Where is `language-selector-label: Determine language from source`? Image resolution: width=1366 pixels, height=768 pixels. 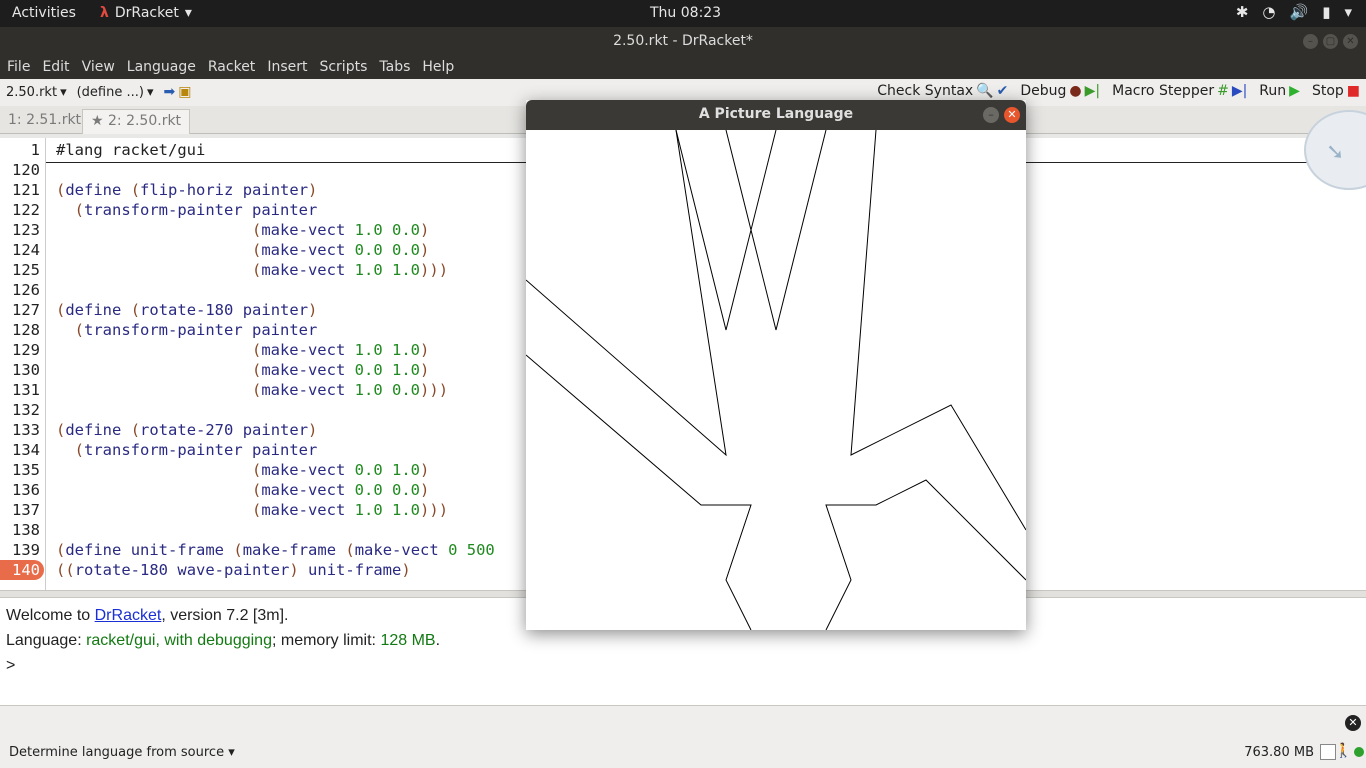 language-selector-label: Determine language from source is located at coordinates (117, 752).